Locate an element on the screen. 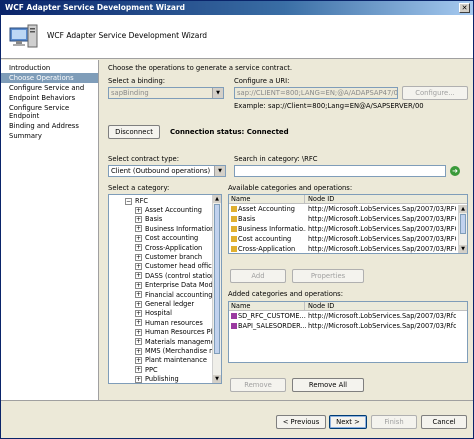 The width and height of the screenshot is (474, 439). tree-item: + Cross-Application is located at coordinates (168, 248).